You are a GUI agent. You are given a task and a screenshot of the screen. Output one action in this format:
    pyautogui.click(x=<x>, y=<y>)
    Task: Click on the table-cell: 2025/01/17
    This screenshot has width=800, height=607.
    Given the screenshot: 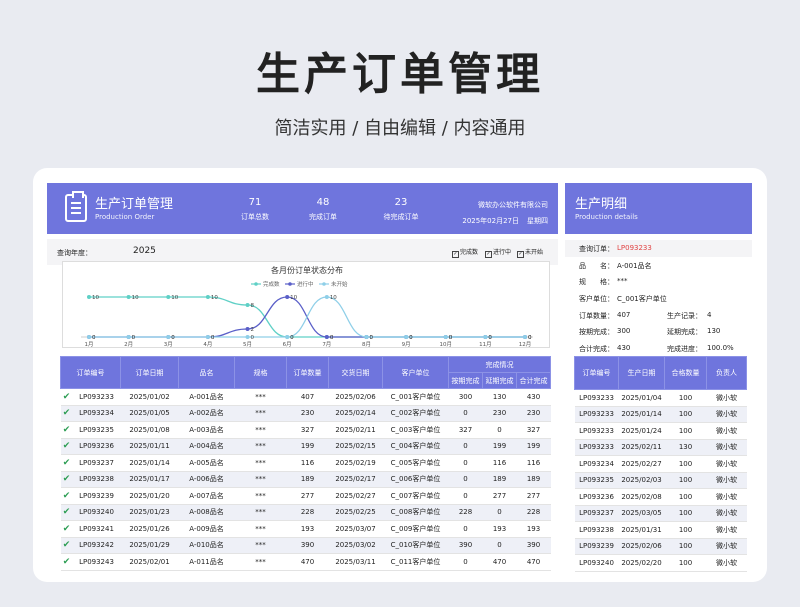 What is the action you would take?
    pyautogui.click(x=149, y=479)
    